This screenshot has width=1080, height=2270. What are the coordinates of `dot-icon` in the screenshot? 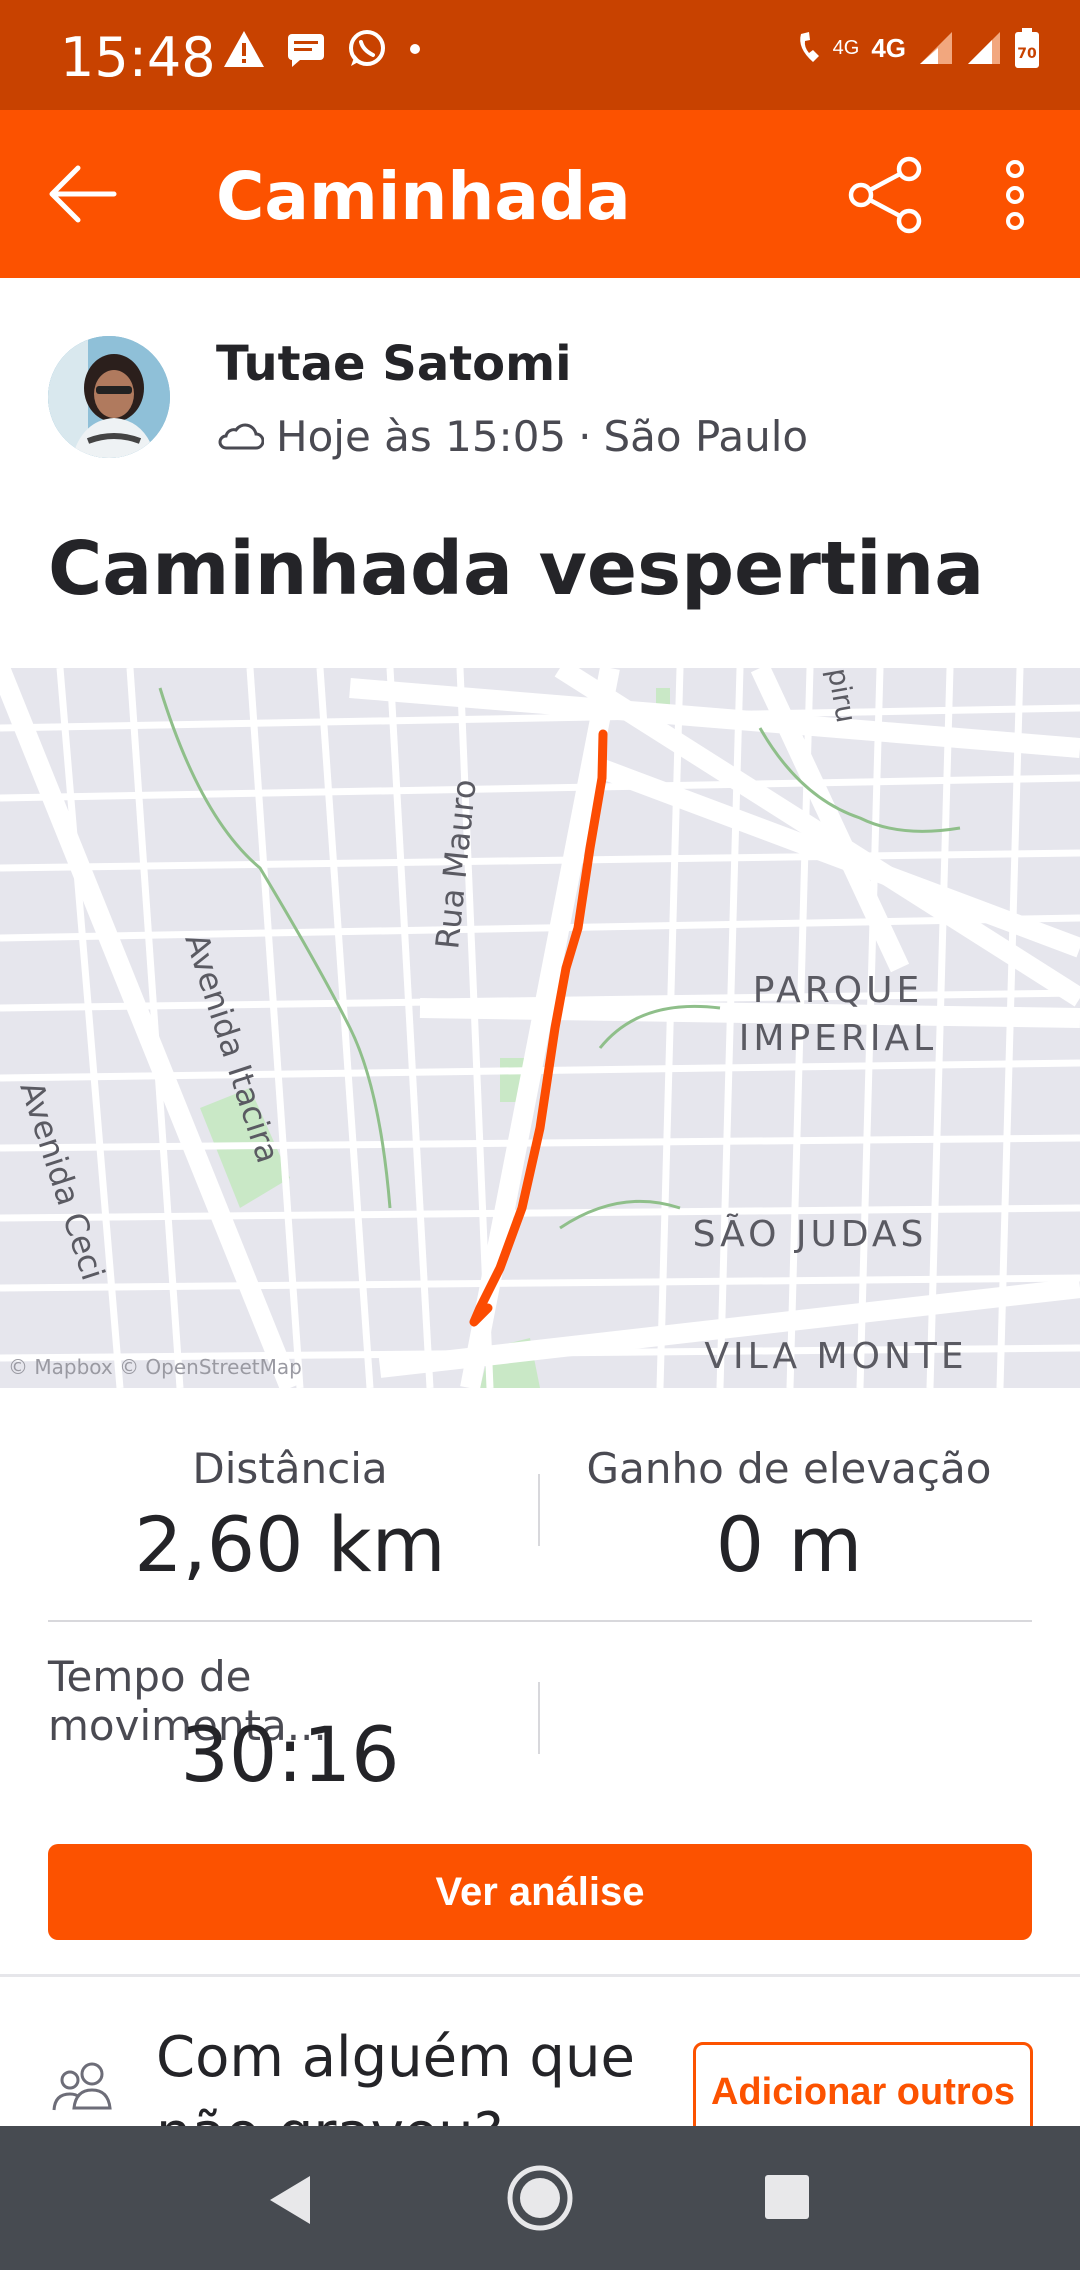 It's located at (415, 49).